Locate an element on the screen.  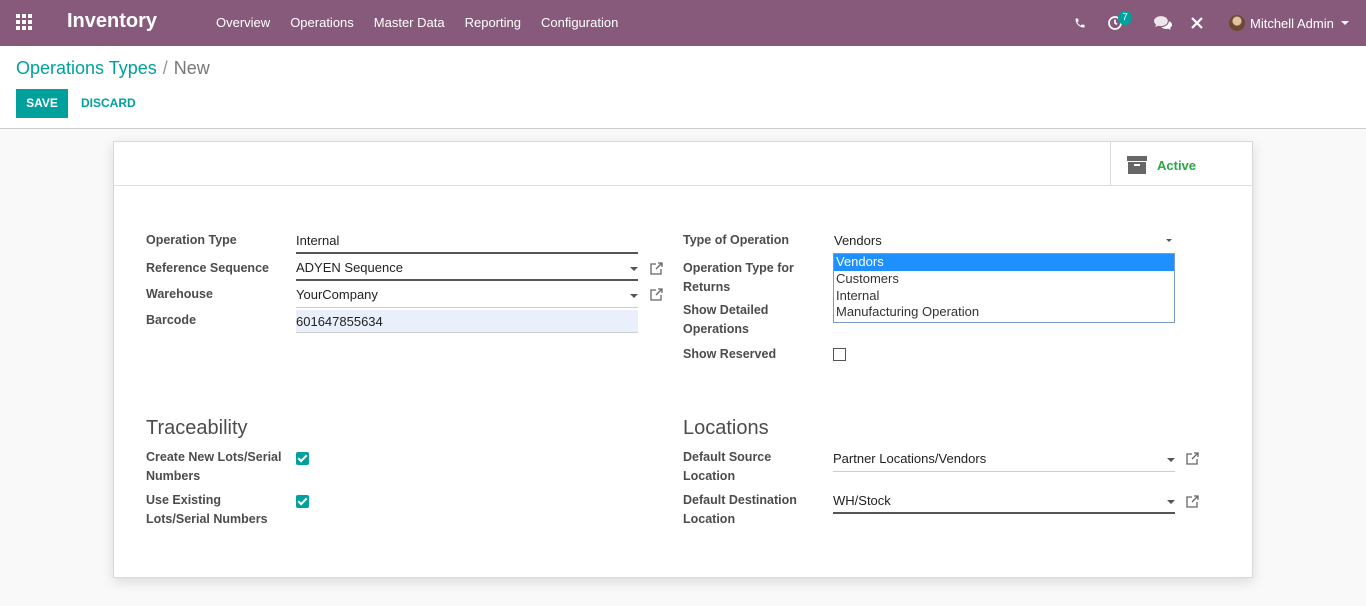
show-reserved-checkbox is located at coordinates (839, 354).